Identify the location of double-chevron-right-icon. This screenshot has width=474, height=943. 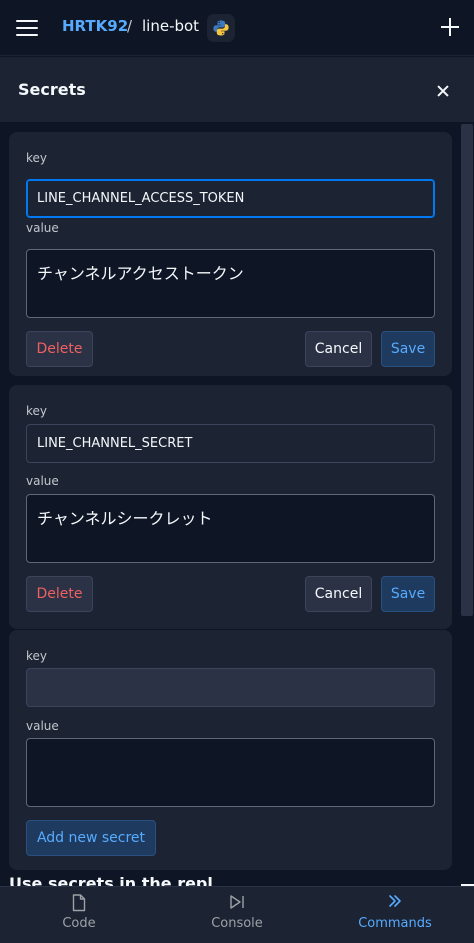
(395, 903).